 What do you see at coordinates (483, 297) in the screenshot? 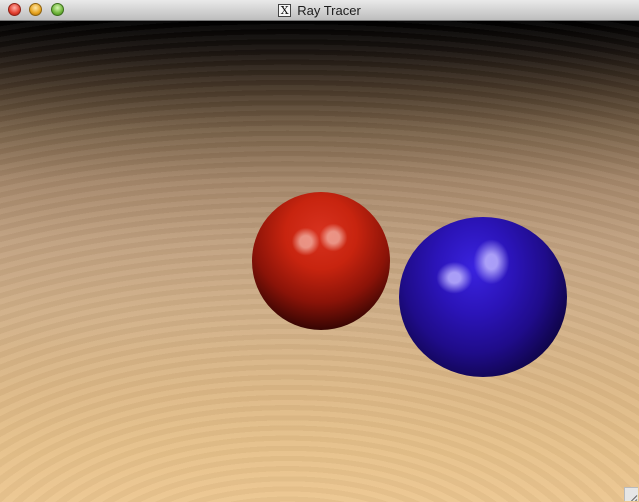
I see `blue-sphere` at bounding box center [483, 297].